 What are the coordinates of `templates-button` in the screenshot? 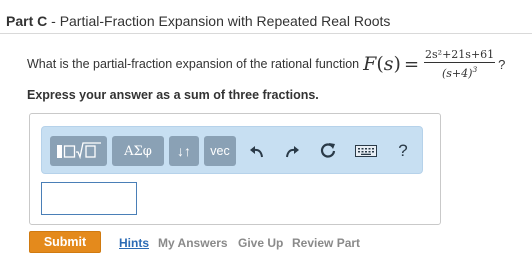 It's located at (78, 151).